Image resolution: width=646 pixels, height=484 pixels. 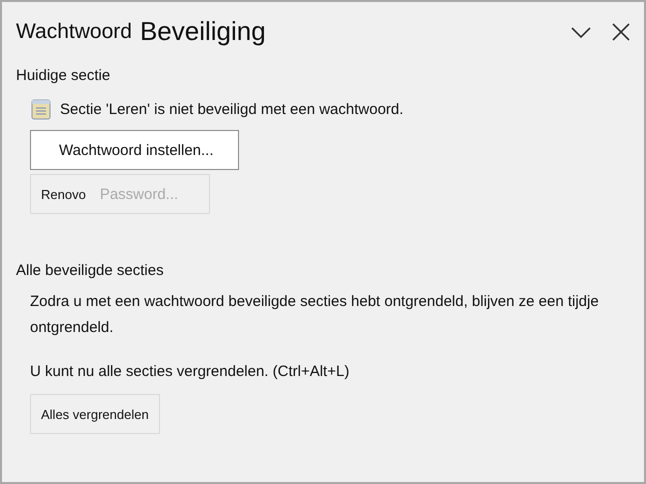 I want to click on hint-text: U kunt nu alle secties vergrendelen. (Ctrl+Alt+L), so click(x=190, y=371).